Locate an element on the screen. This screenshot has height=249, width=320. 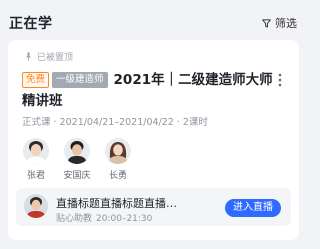
pinned-label: 已被置顶 is located at coordinates (55, 58).